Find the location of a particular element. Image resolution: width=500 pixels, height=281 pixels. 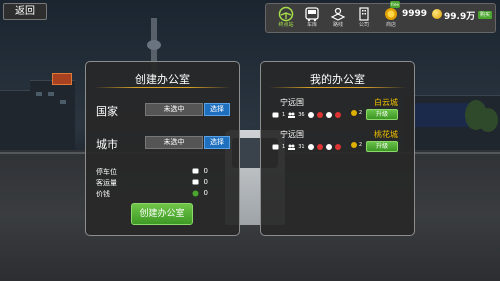

select-city-button: 选择 is located at coordinates (217, 142).